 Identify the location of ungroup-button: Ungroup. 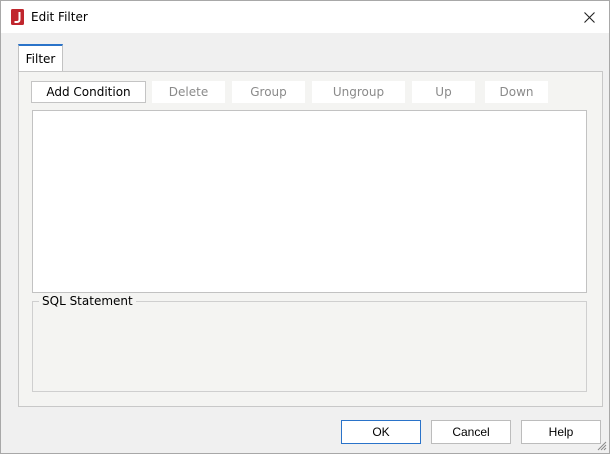
(358, 92).